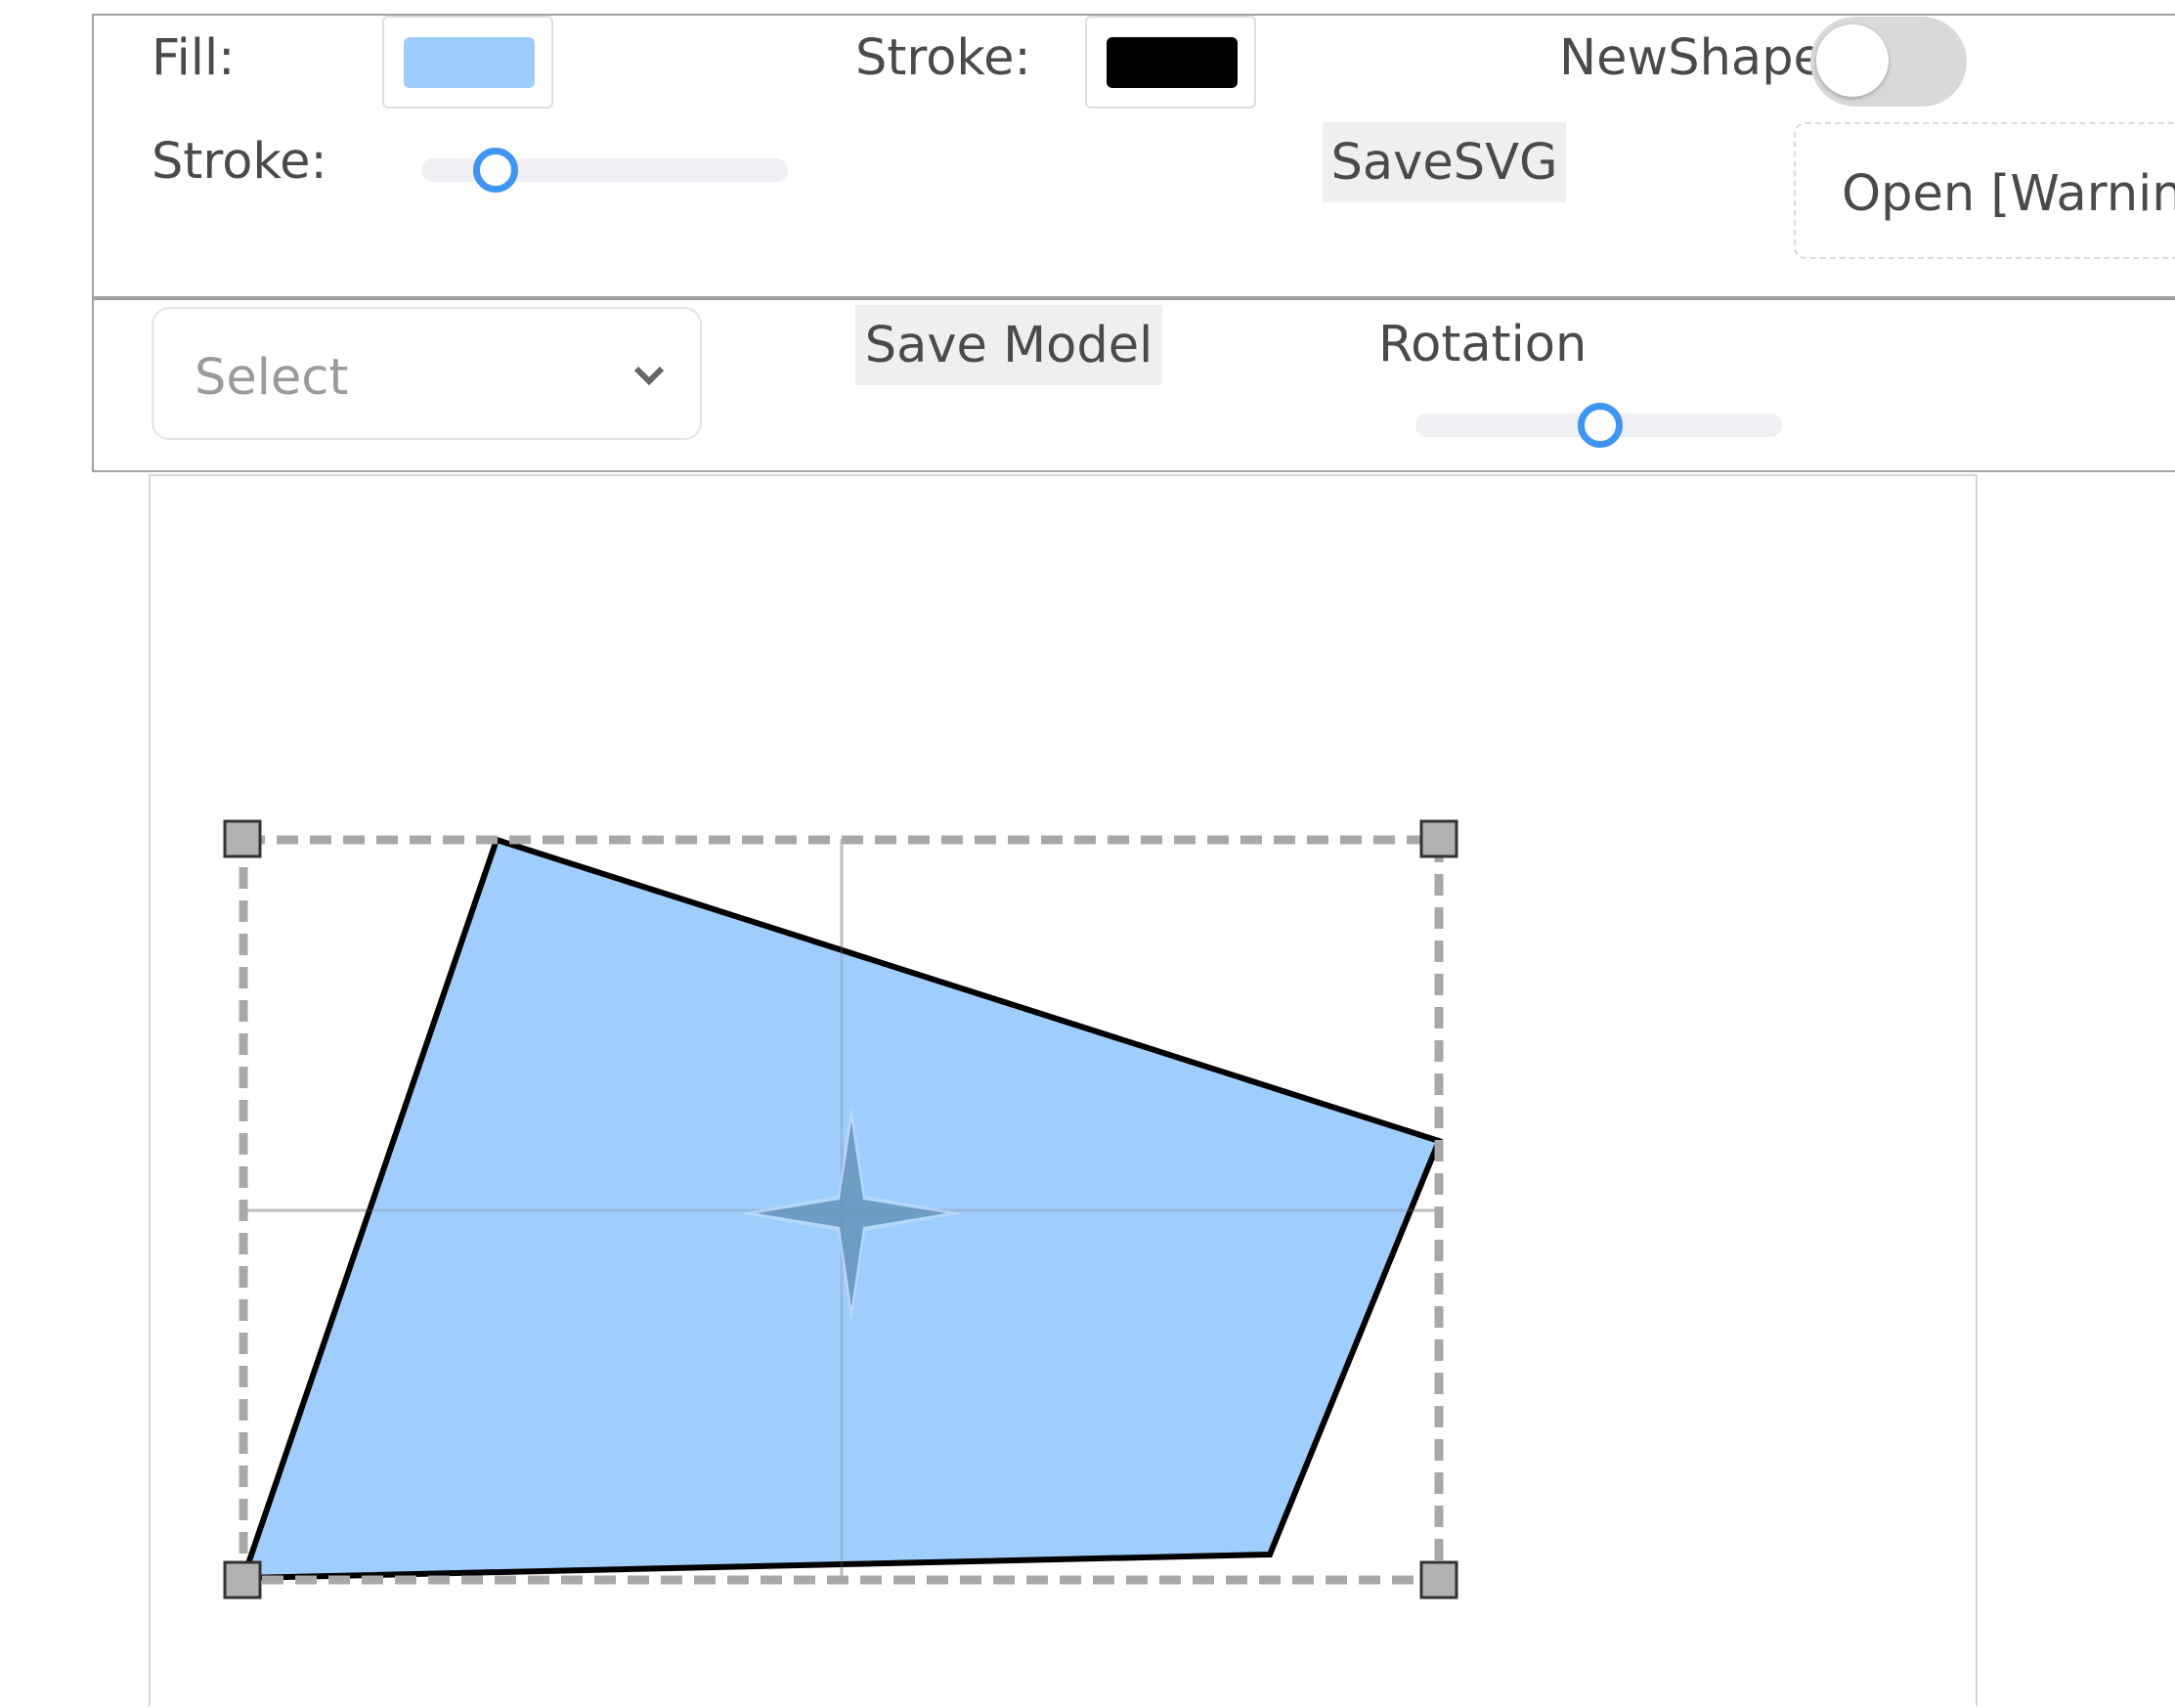 This screenshot has width=2175, height=1708. Describe the element at coordinates (2008, 194) in the screenshot. I see `open-file-label: Open [Warning` at that location.